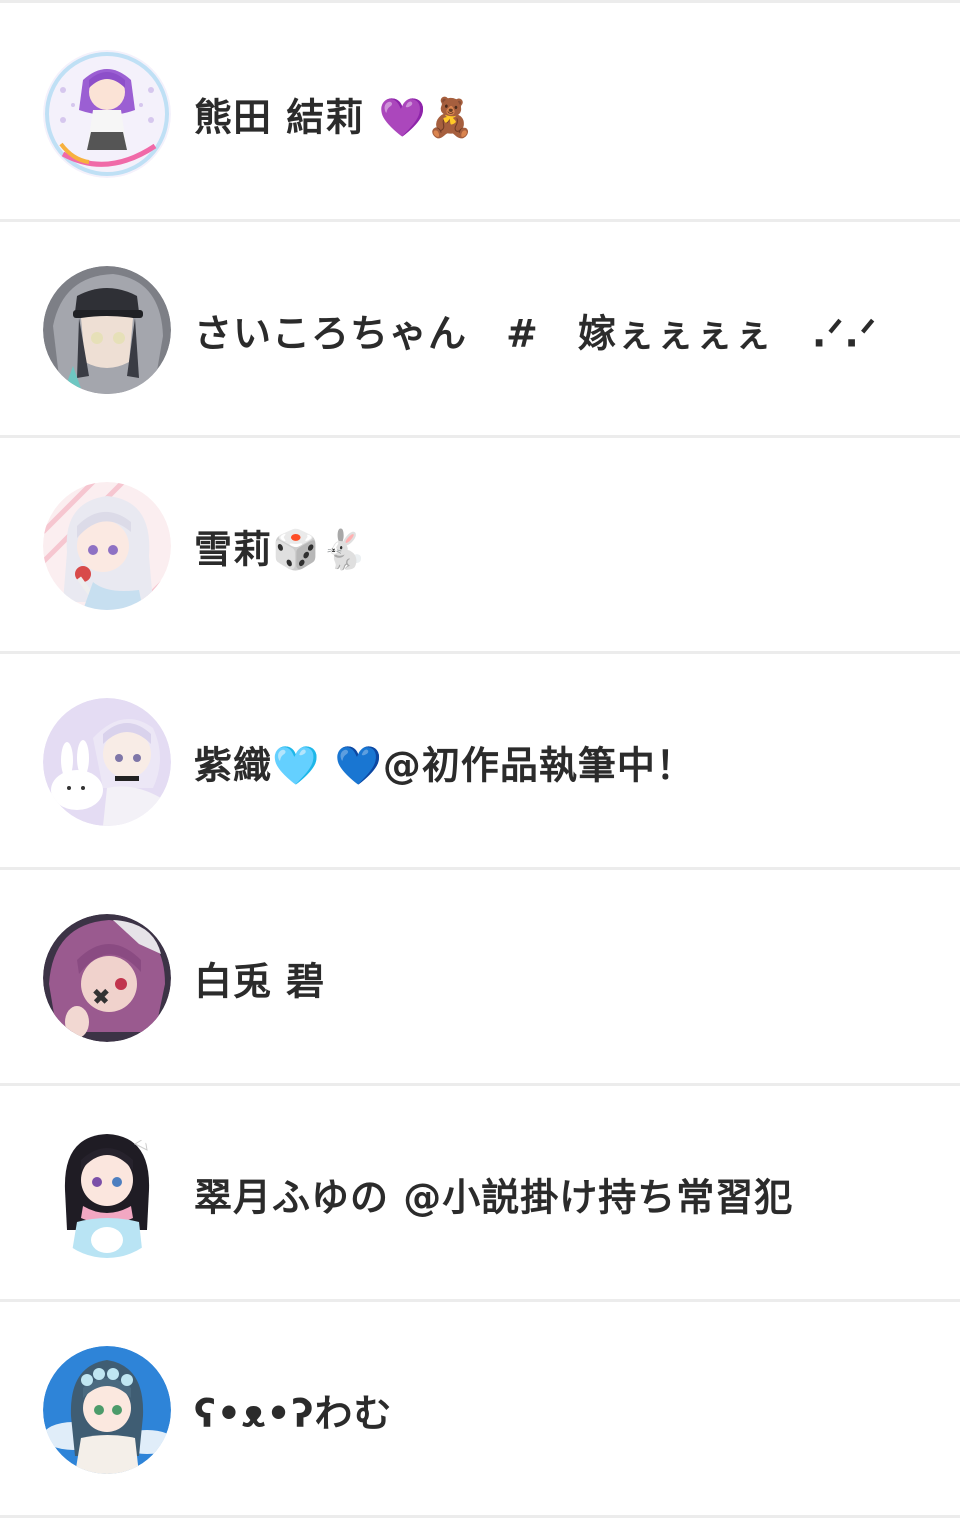 Image resolution: width=960 pixels, height=1524 pixels. What do you see at coordinates (259, 978) in the screenshot?
I see `user-name: 白兎 碧` at bounding box center [259, 978].